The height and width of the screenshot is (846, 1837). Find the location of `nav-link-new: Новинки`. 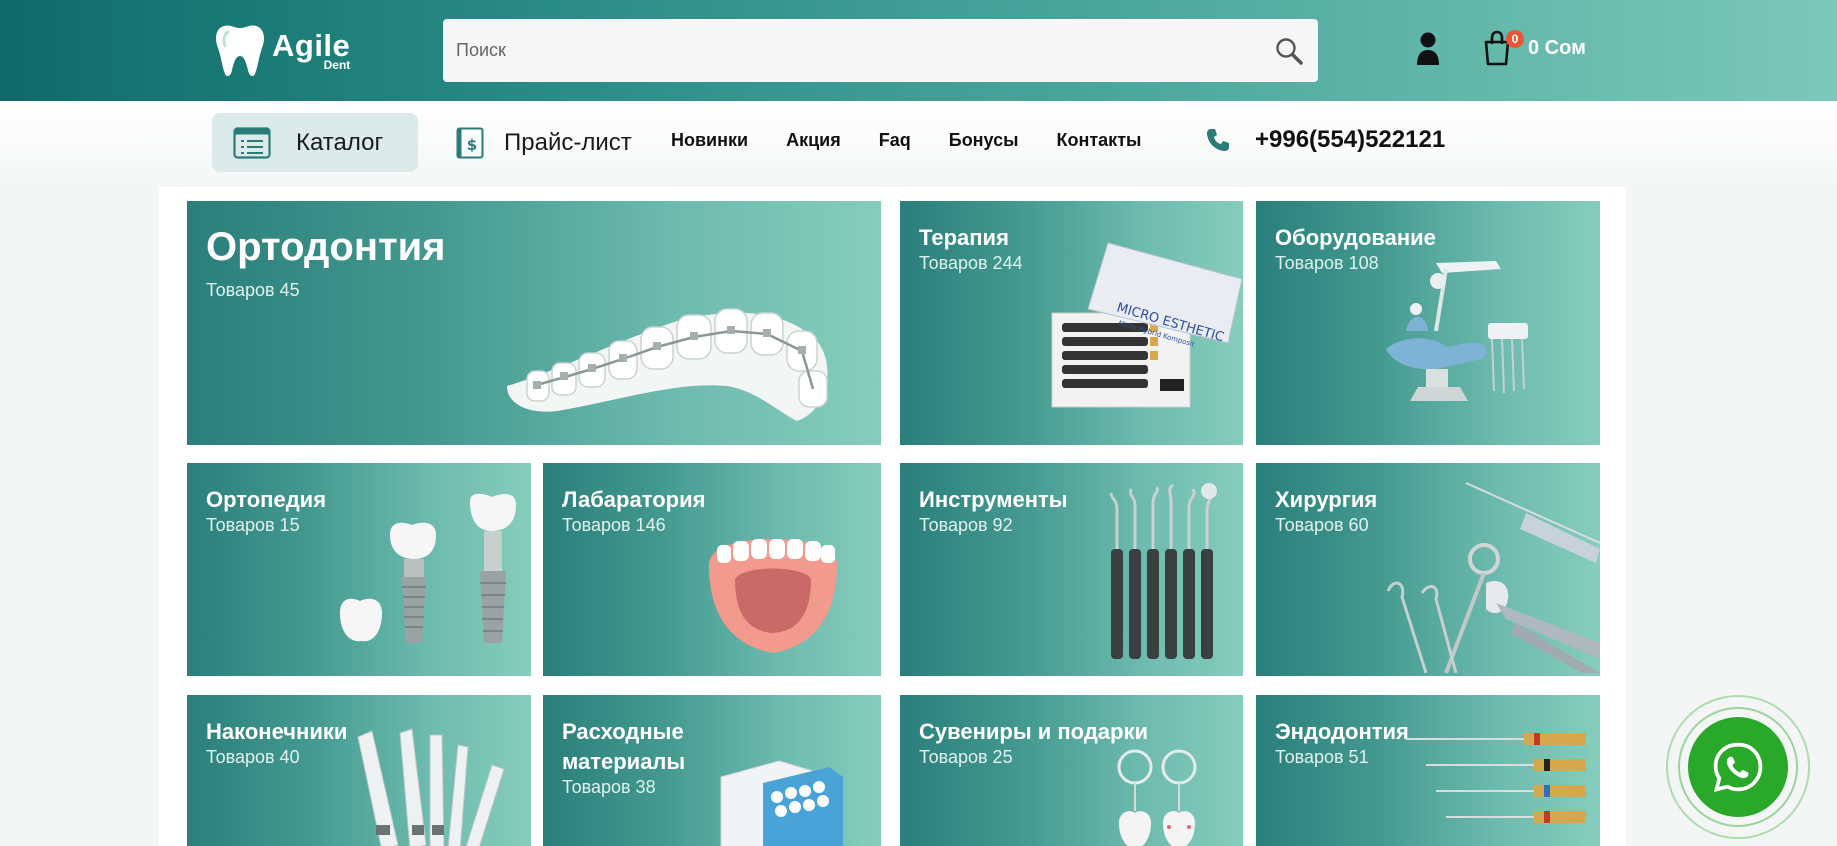

nav-link-new: Новинки is located at coordinates (709, 140).